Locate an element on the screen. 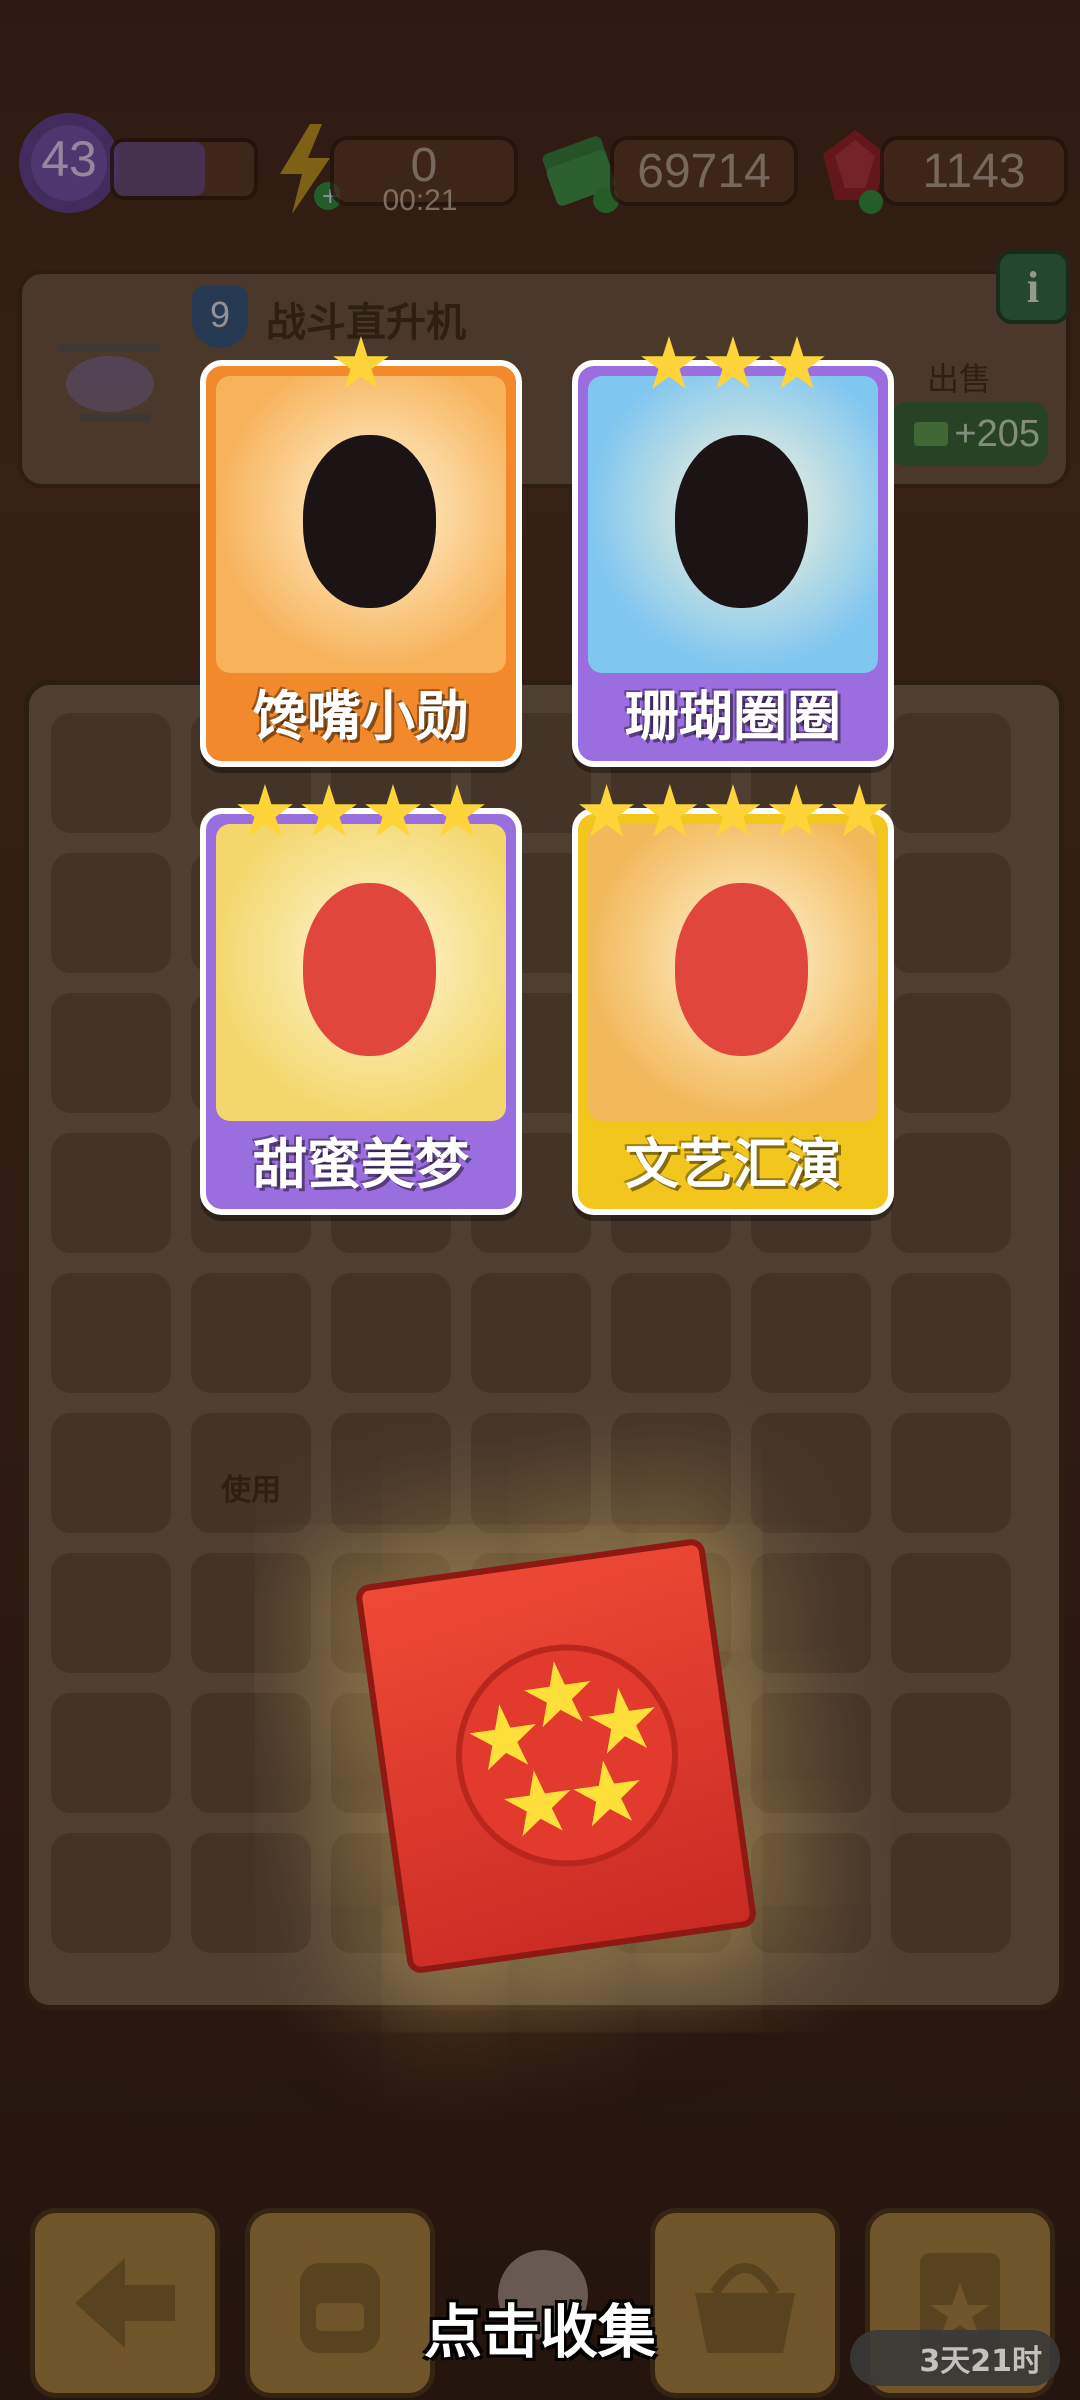  card-name: 甜蜜美梦 is located at coordinates (361, 1159).